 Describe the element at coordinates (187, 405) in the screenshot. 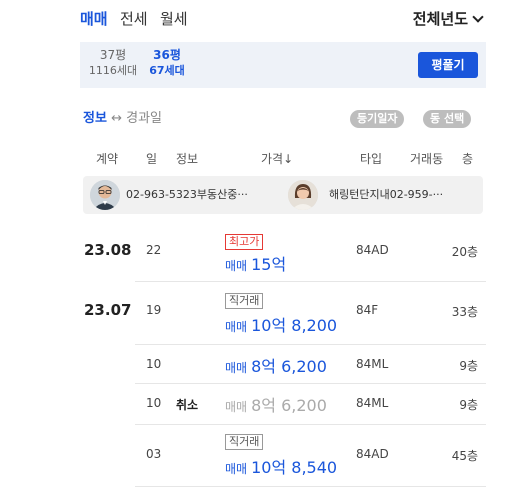

I see `cancel-status: 취소` at that location.